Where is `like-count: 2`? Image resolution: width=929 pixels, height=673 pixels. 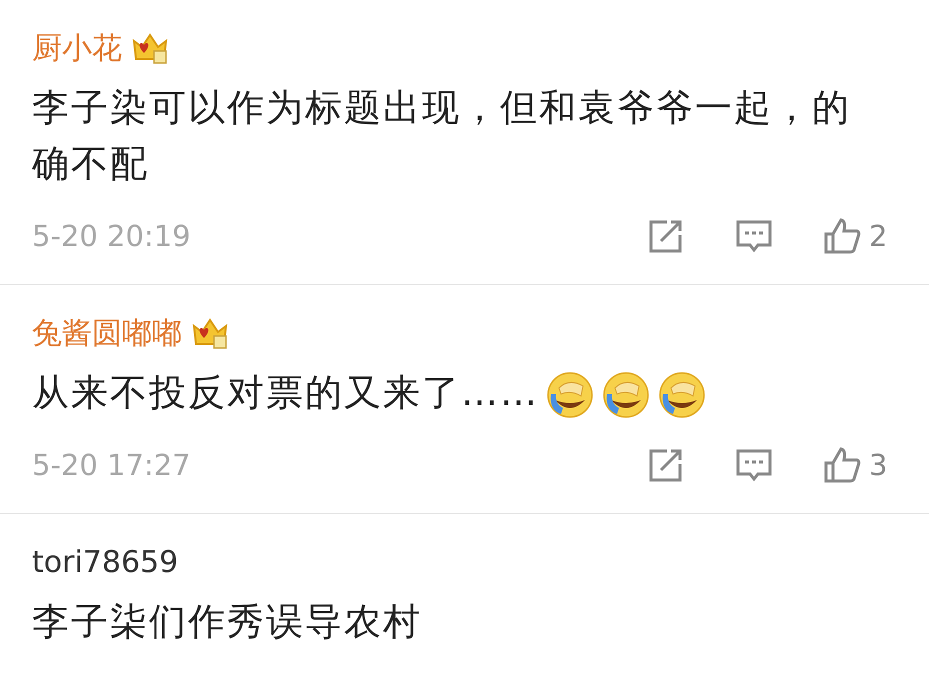 like-count: 2 is located at coordinates (878, 236).